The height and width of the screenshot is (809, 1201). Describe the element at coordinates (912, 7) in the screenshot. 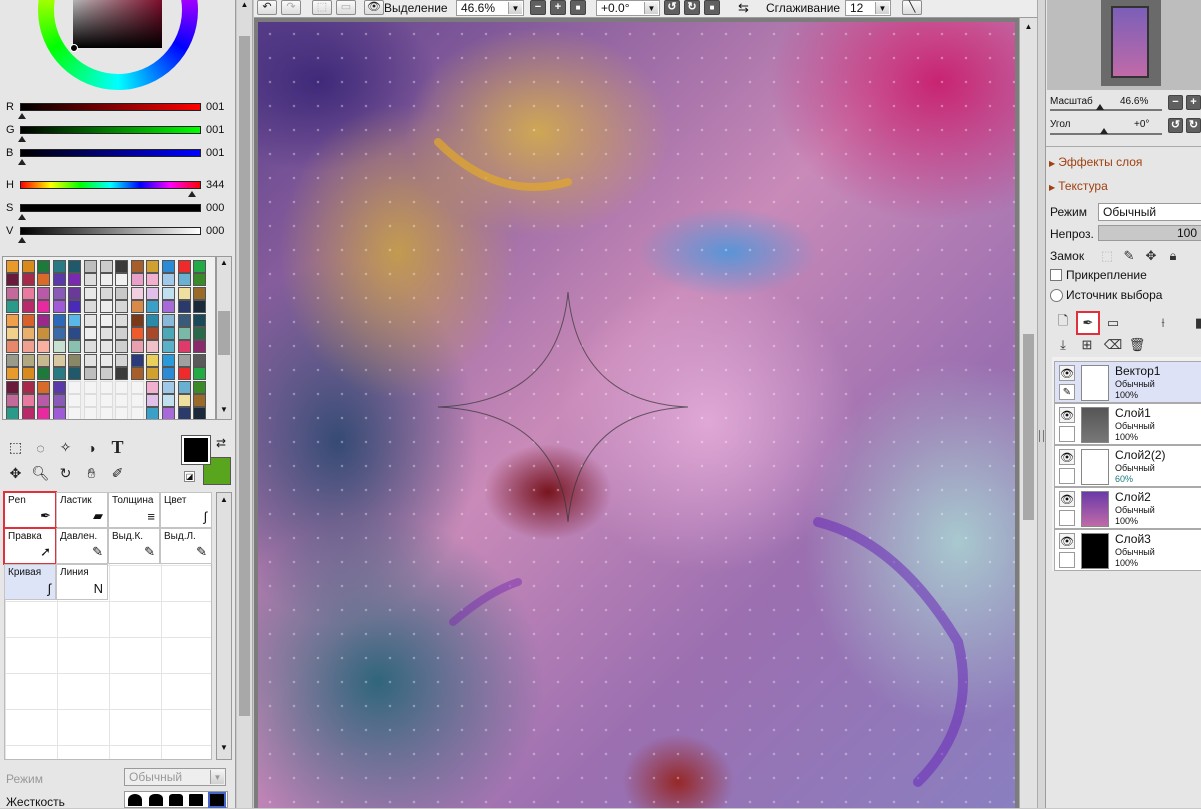

I see `stabilizer-line-icon: ╲` at that location.